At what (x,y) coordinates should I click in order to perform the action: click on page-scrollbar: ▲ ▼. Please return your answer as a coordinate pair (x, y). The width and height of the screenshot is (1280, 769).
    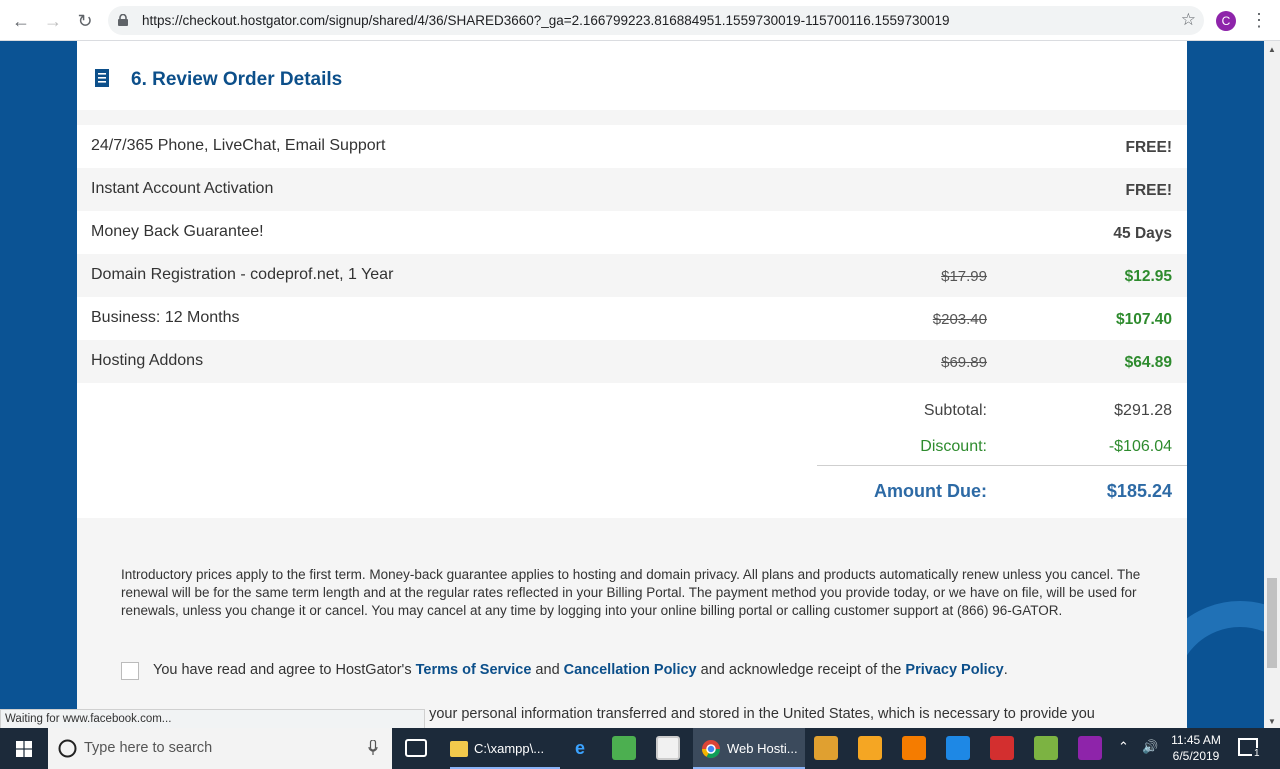
    Looking at the image, I should click on (1272, 384).